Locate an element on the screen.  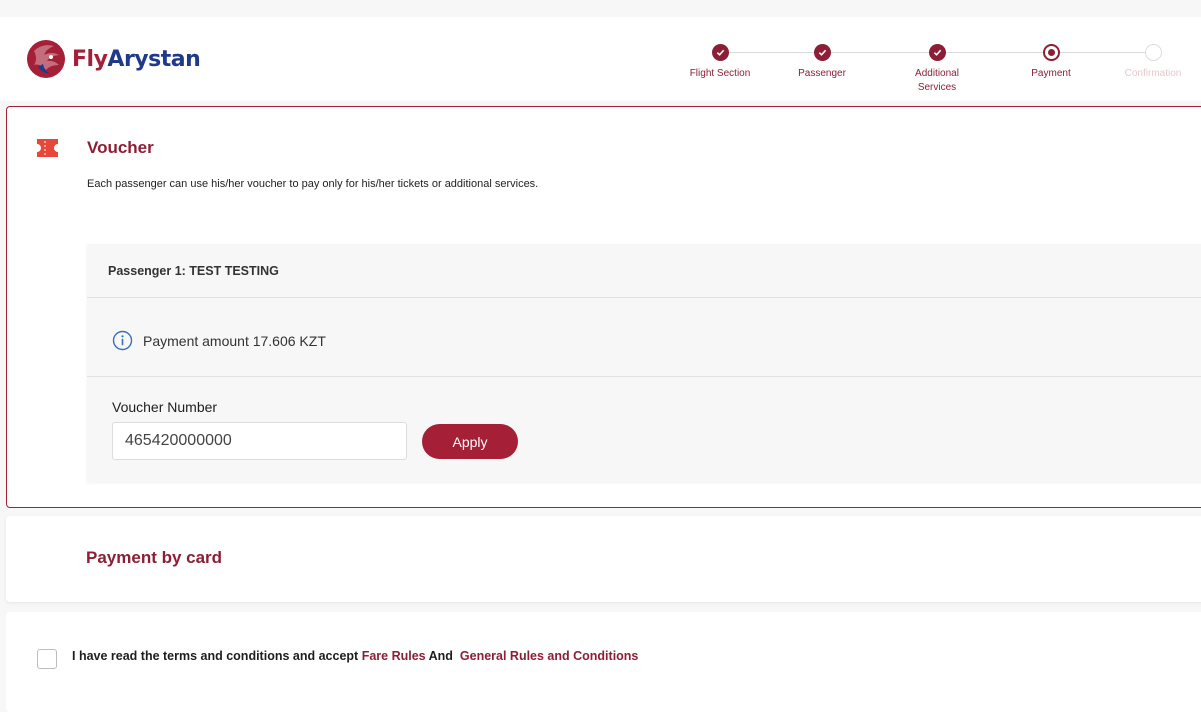
step-payment: Payment is located at coordinates (1051, 62).